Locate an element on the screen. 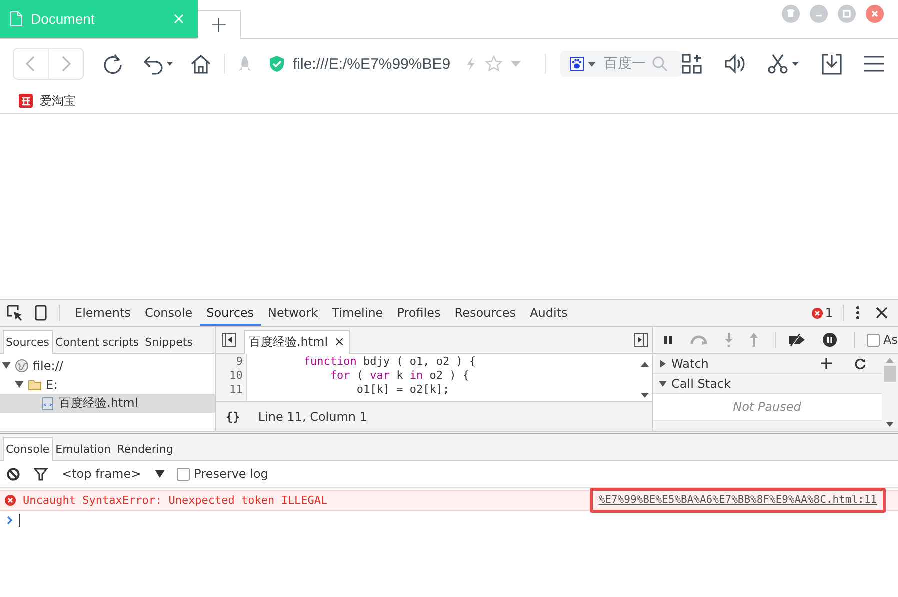 The image size is (898, 597). status-message: Not Paused is located at coordinates (767, 407).